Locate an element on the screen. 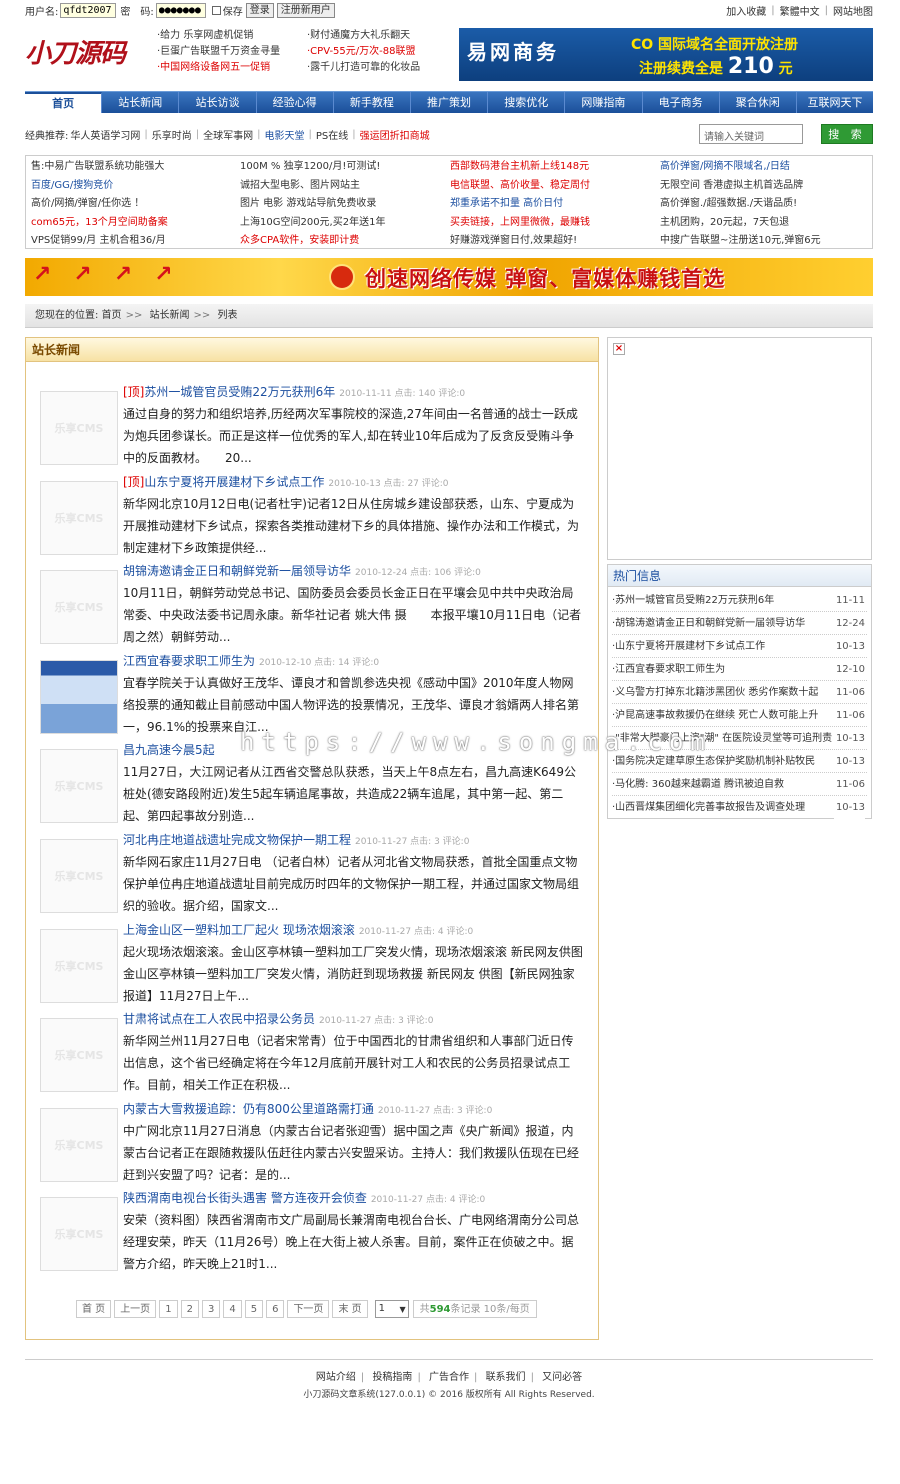  article-title: 甘肃将试点在工人农民中招录公务员 2010-11-27 点击: 3 评论:0 is located at coordinates (278, 1018).